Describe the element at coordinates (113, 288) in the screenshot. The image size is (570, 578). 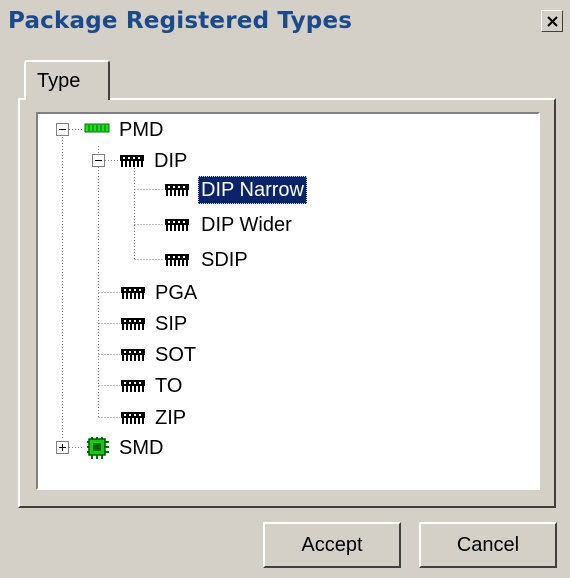
I see `tree-connector-lines` at that location.